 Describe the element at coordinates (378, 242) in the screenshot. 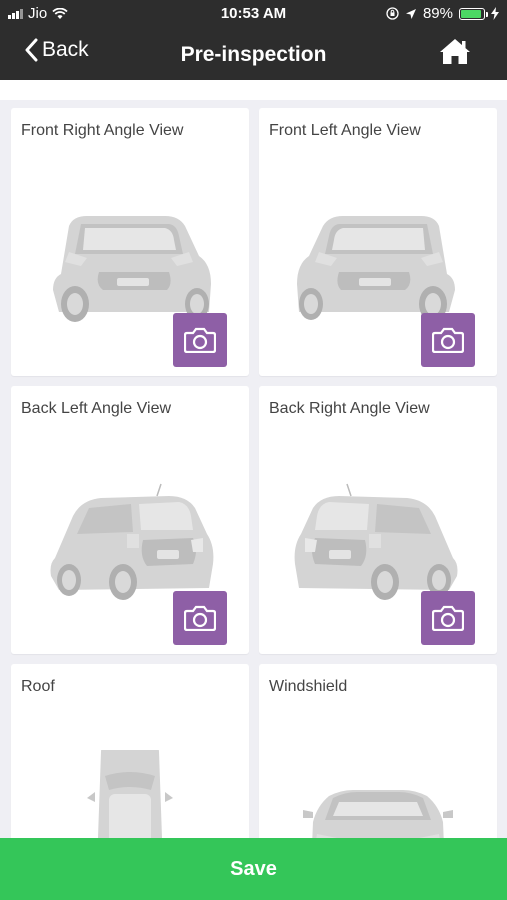

I see `card-front-left: Front Left Angle View` at that location.